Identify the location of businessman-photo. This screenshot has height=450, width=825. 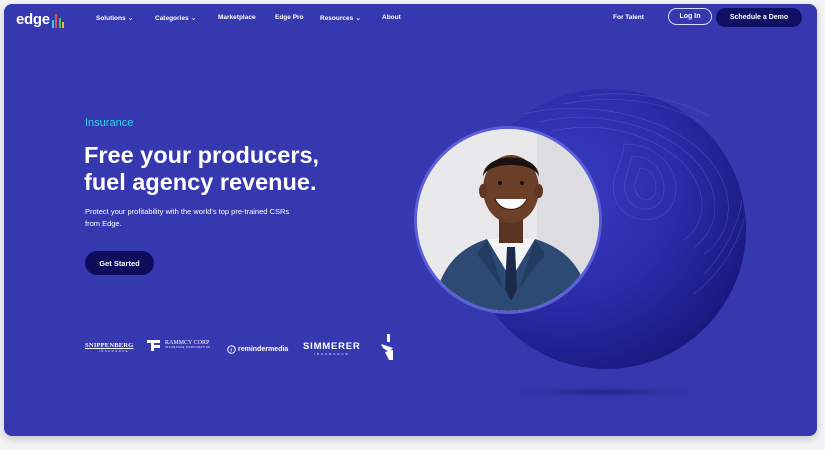
(508, 220).